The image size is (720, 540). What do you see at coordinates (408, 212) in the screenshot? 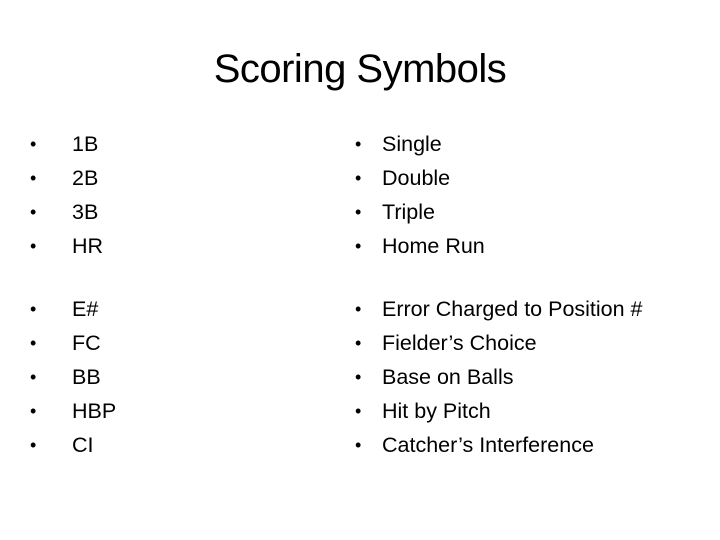
I see `meaning: Triple` at bounding box center [408, 212].